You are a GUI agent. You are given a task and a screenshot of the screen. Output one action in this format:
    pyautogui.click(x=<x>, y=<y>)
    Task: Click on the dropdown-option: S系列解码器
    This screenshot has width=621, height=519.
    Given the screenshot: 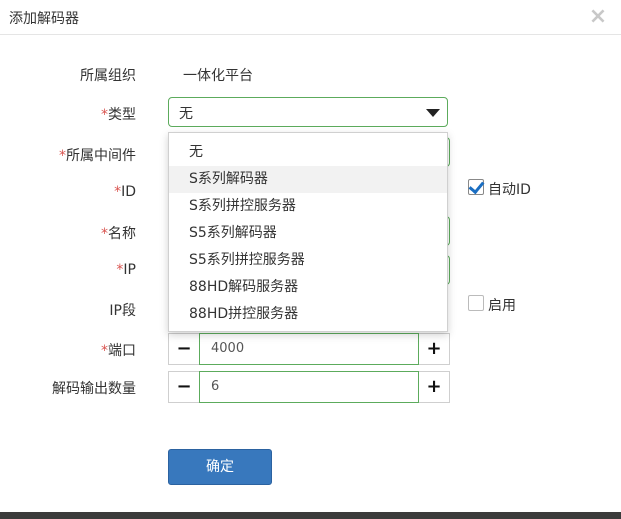 What is the action you would take?
    pyautogui.click(x=308, y=179)
    